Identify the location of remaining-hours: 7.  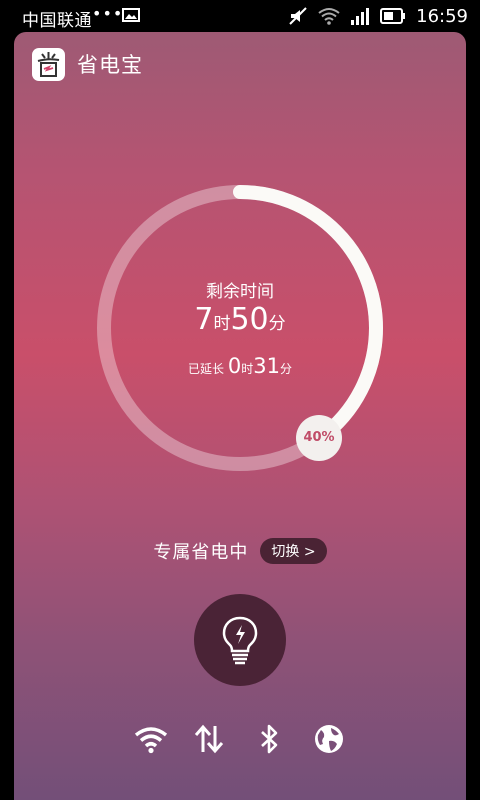
(204, 319).